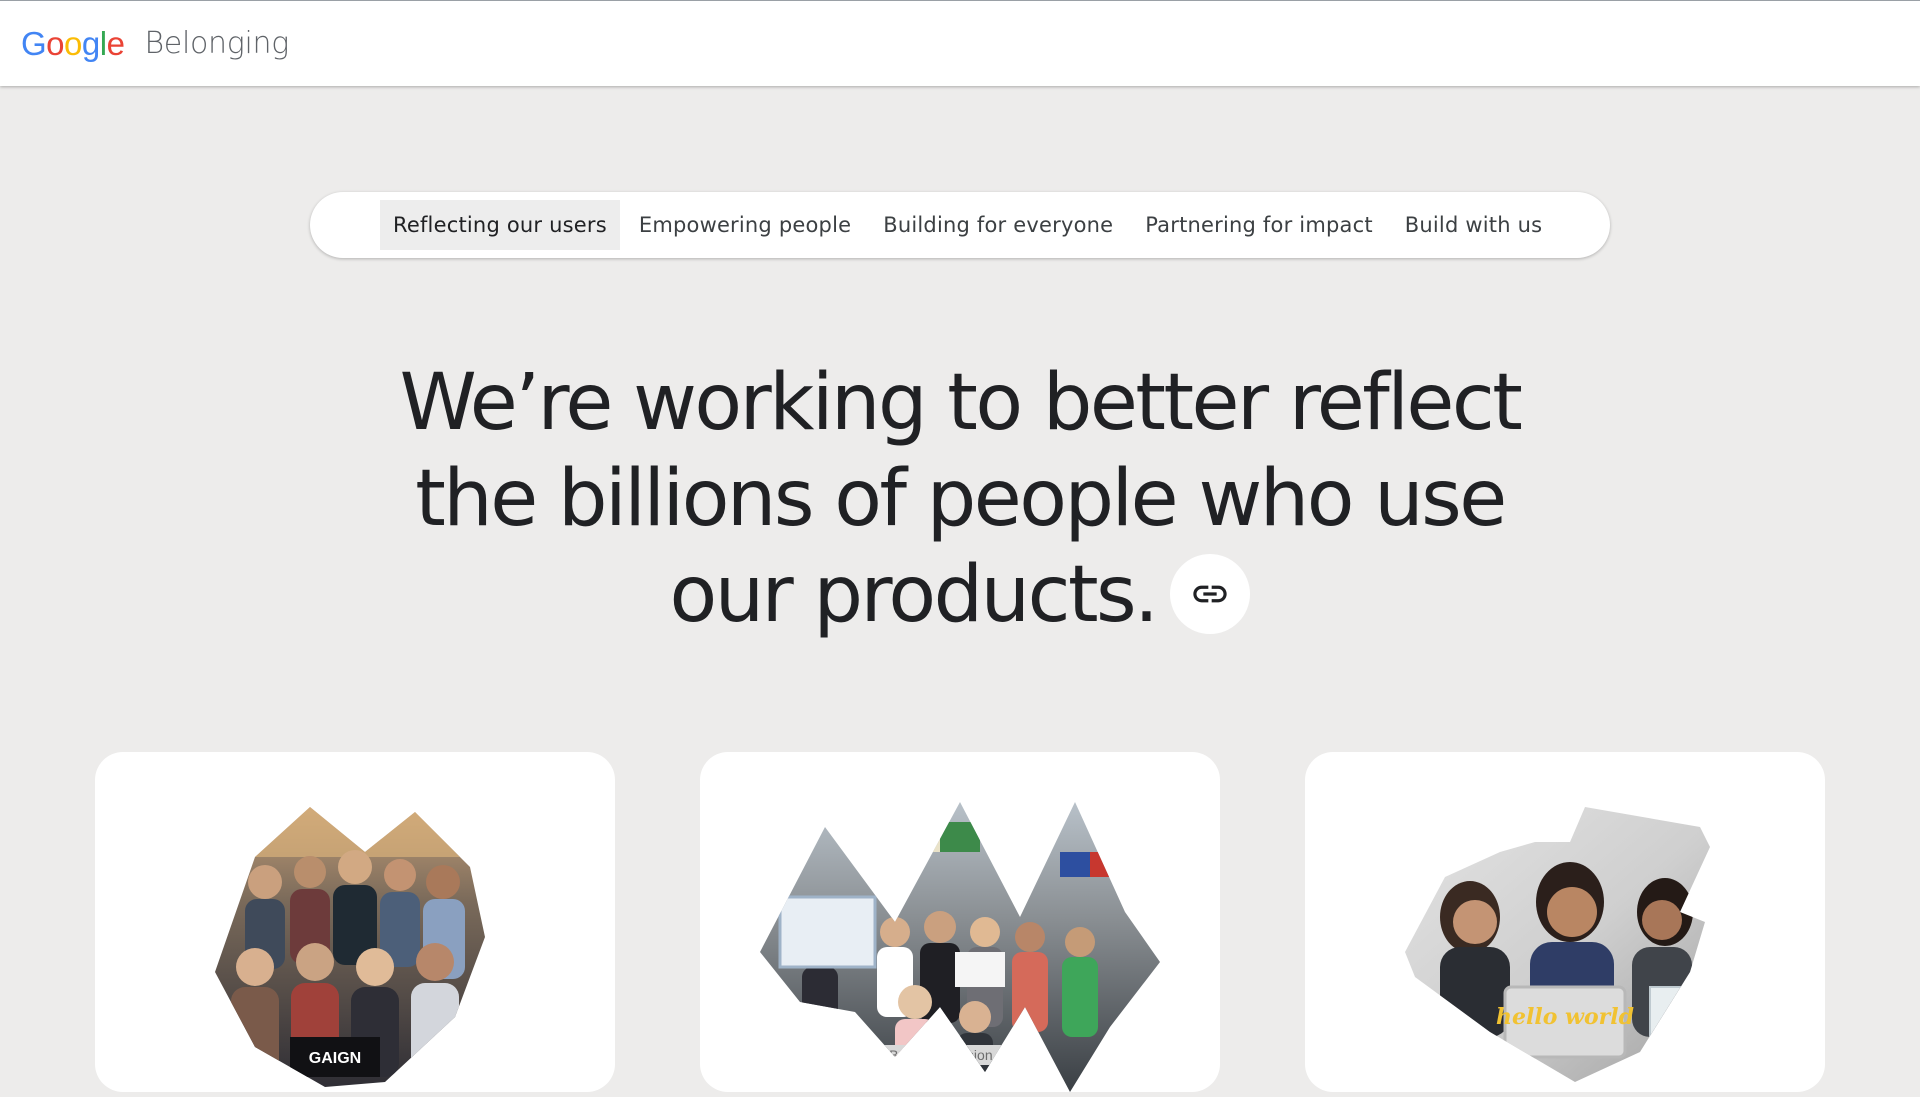 Image resolution: width=1920 pixels, height=1097 pixels. I want to click on hero-line: the billions of people who use, so click(960, 499).